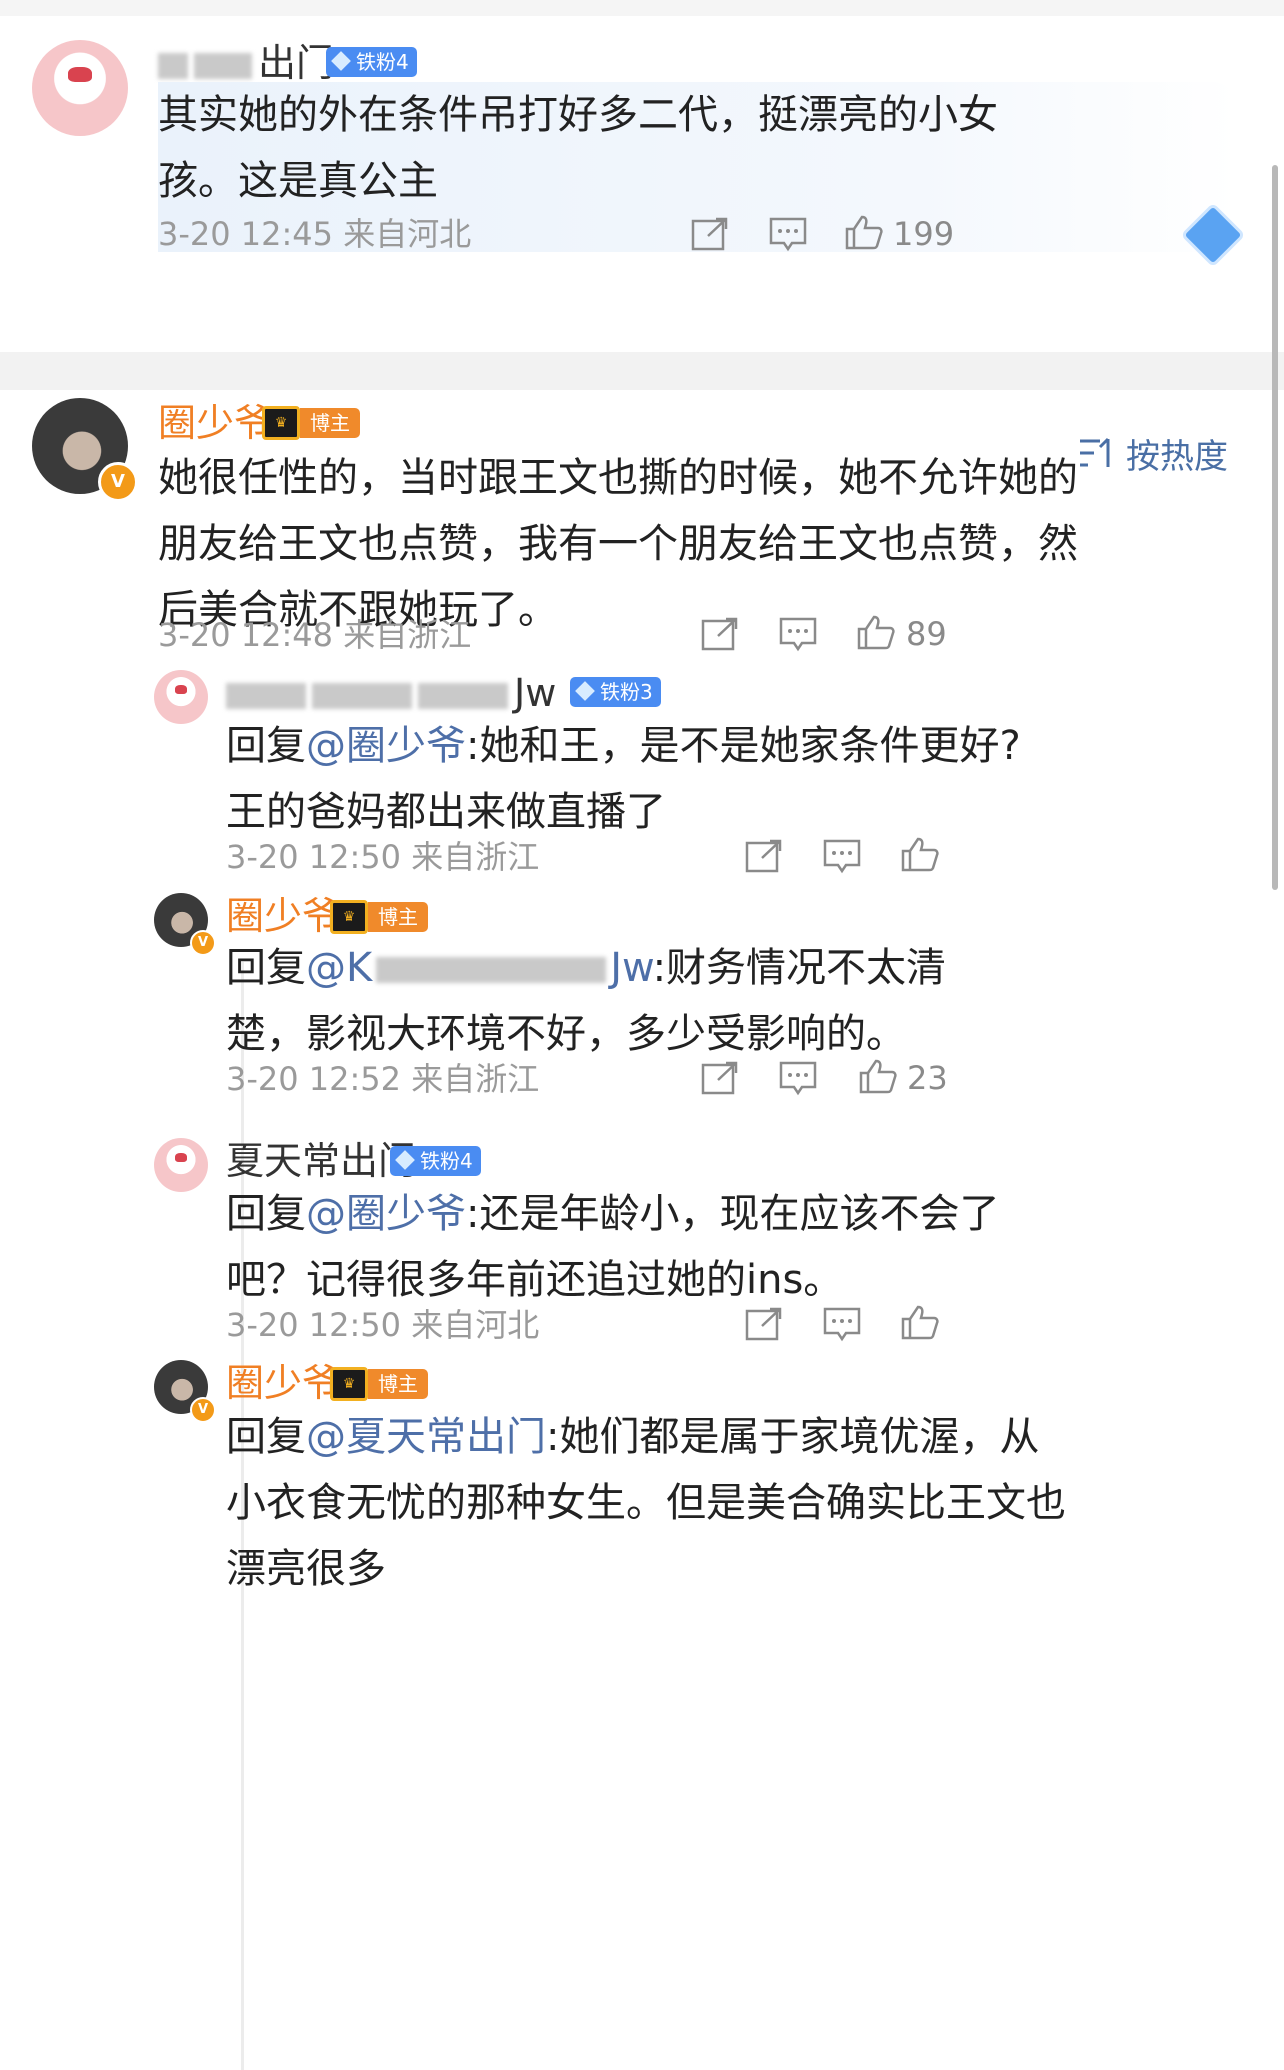  Describe the element at coordinates (626, 692) in the screenshot. I see `fan-badge-label: 铁粉3` at that location.